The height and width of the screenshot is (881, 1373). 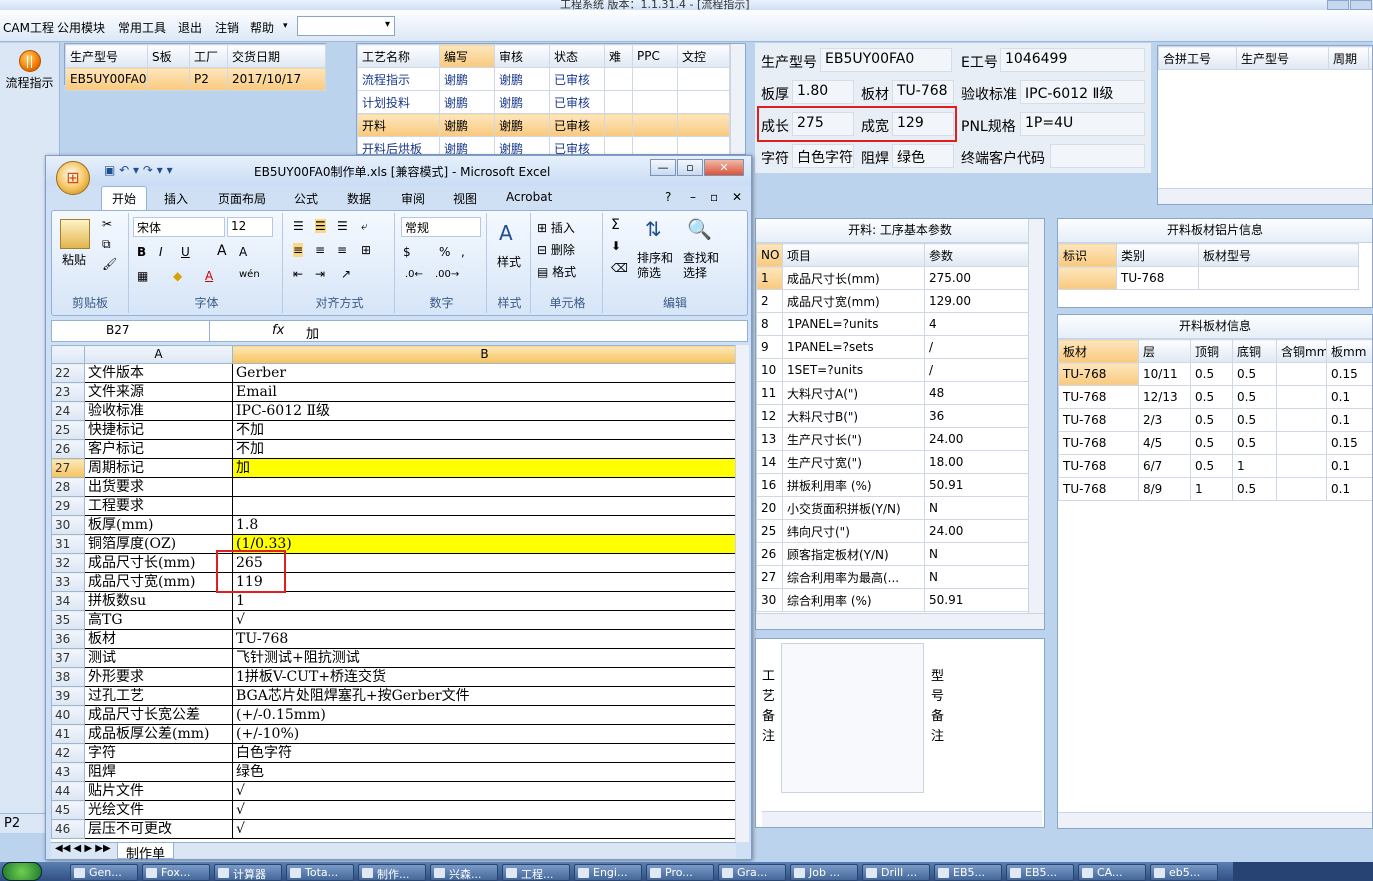 What do you see at coordinates (161, 252) in the screenshot?
I see `italic-icon: I` at bounding box center [161, 252].